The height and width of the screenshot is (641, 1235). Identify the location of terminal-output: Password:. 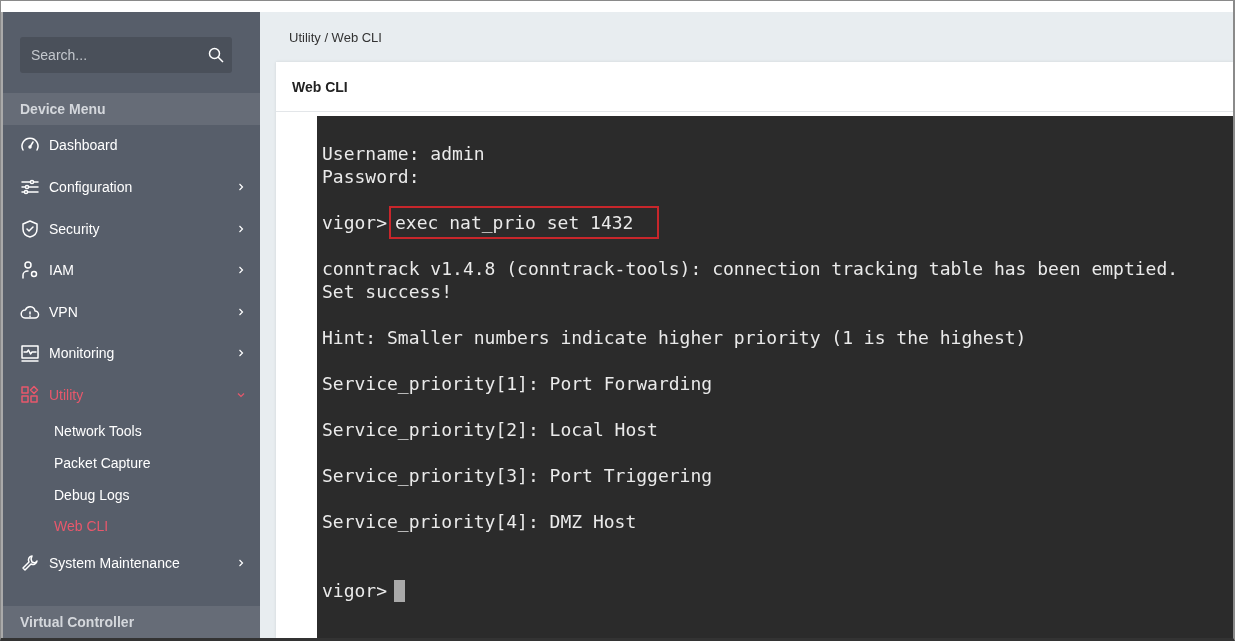
(371, 176).